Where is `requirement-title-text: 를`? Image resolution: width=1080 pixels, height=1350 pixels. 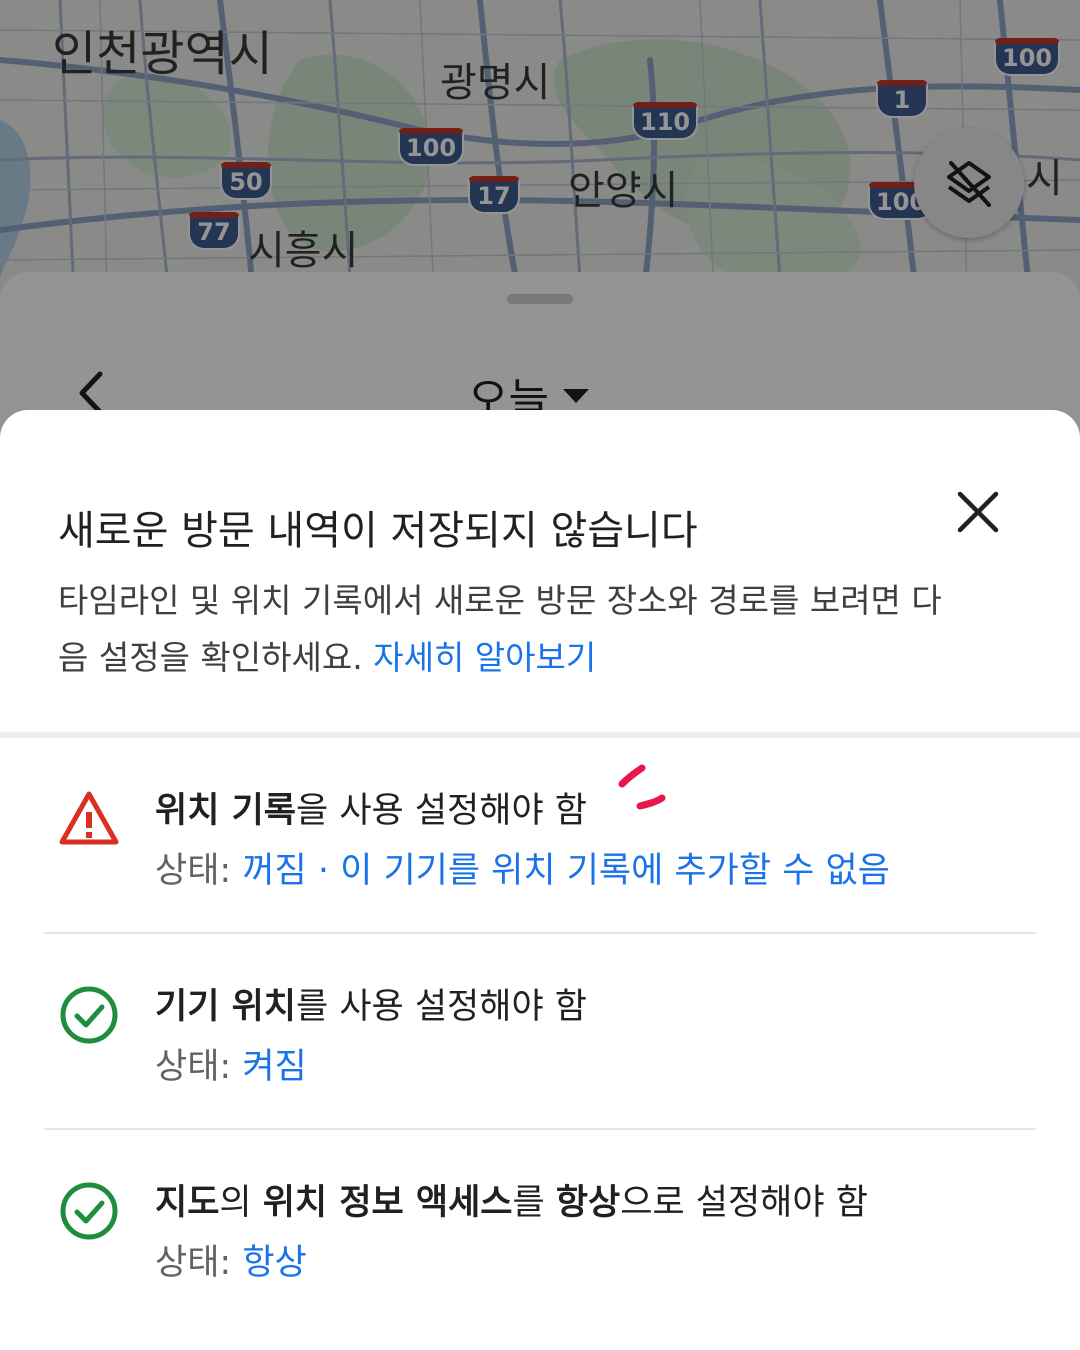 requirement-title-text: 를 is located at coordinates (534, 1203).